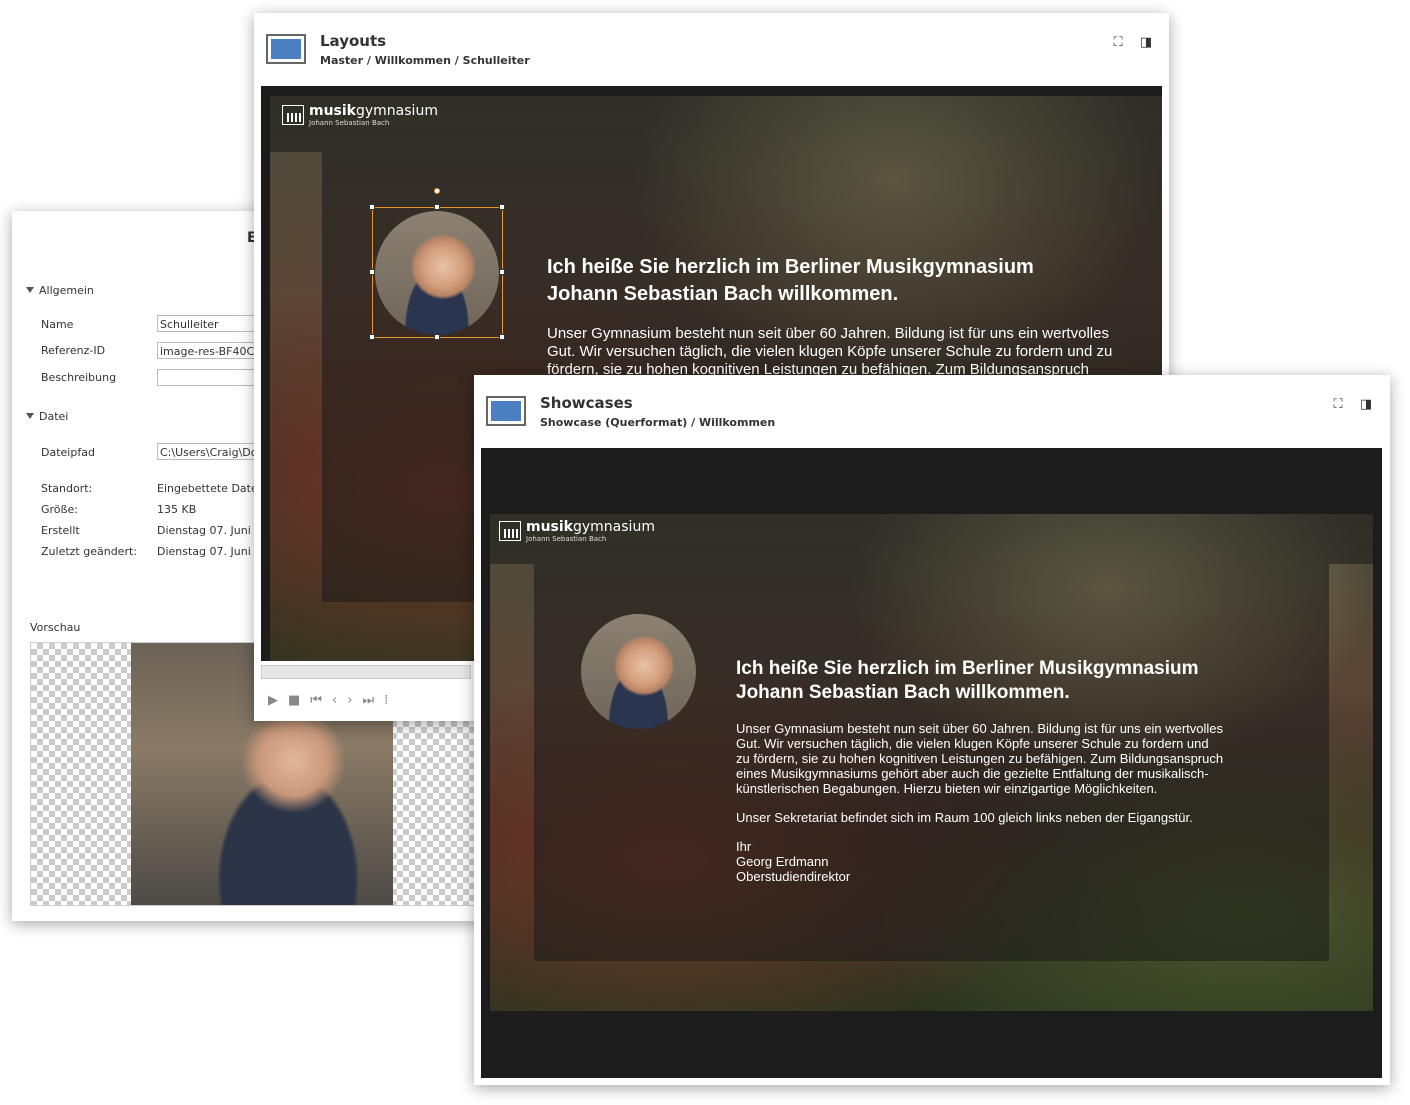 The image size is (1410, 1105). I want to click on horizontal-scrollbar, so click(366, 672).